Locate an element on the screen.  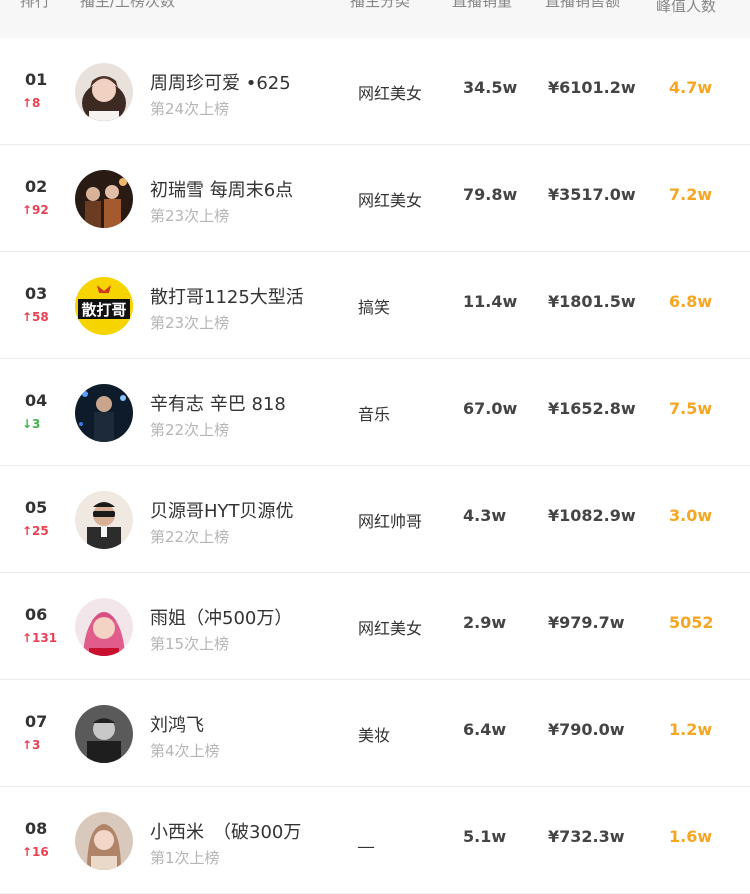
peak-viewers: 5052 is located at coordinates (691, 622).